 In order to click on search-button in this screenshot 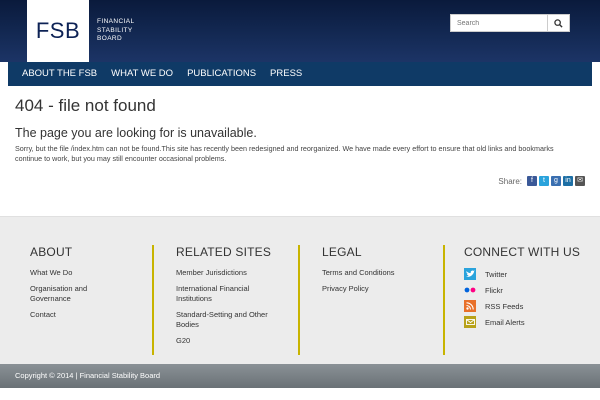, I will do `click(558, 23)`.